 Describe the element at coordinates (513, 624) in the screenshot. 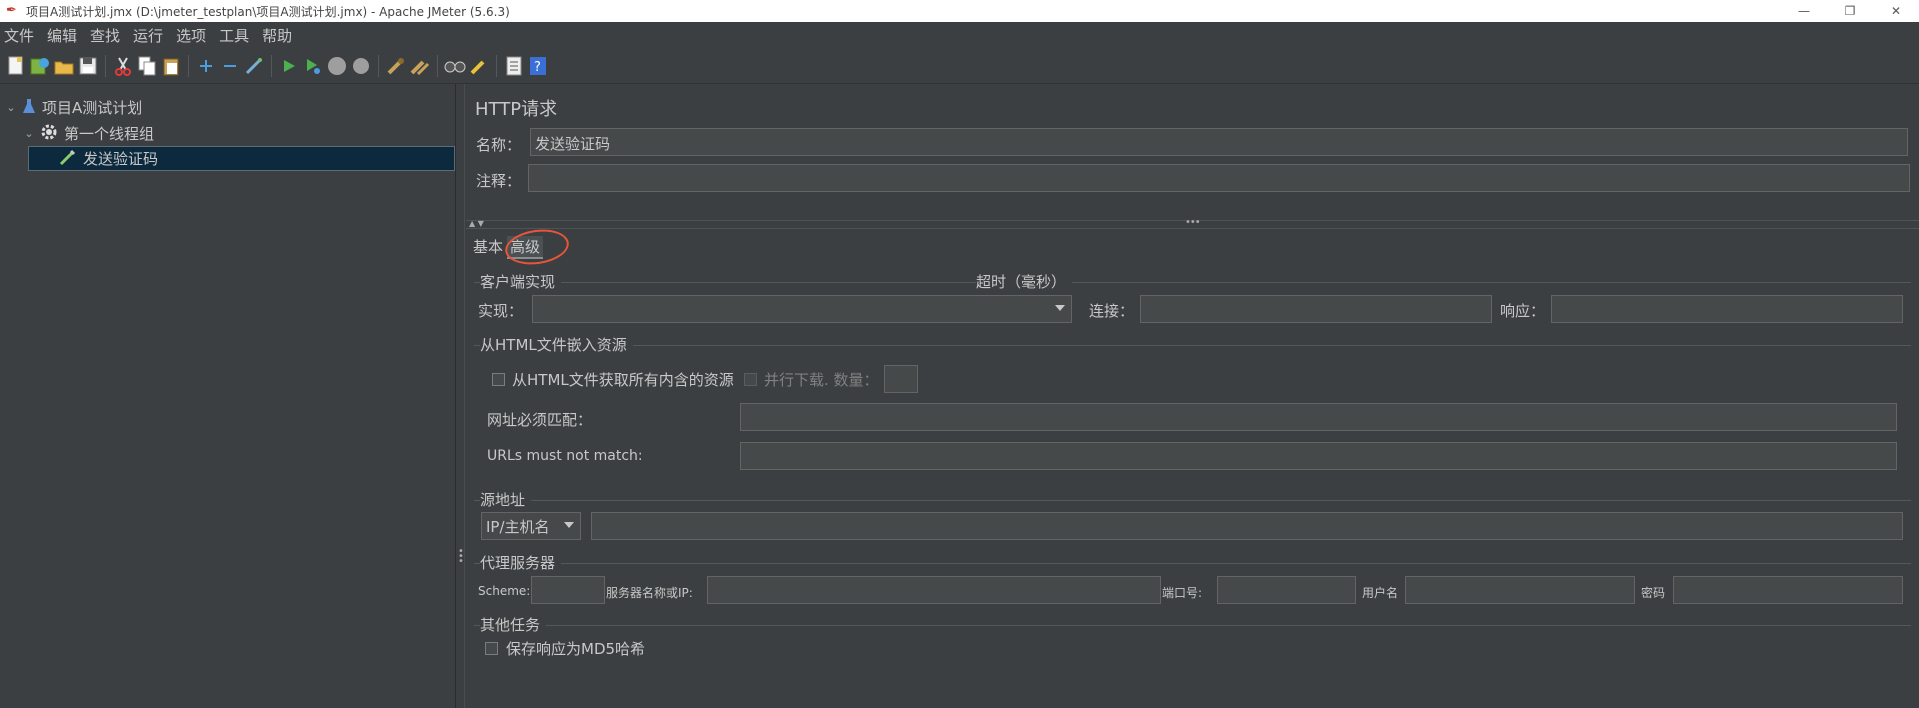

I see `other-group-title: 其他任务` at that location.